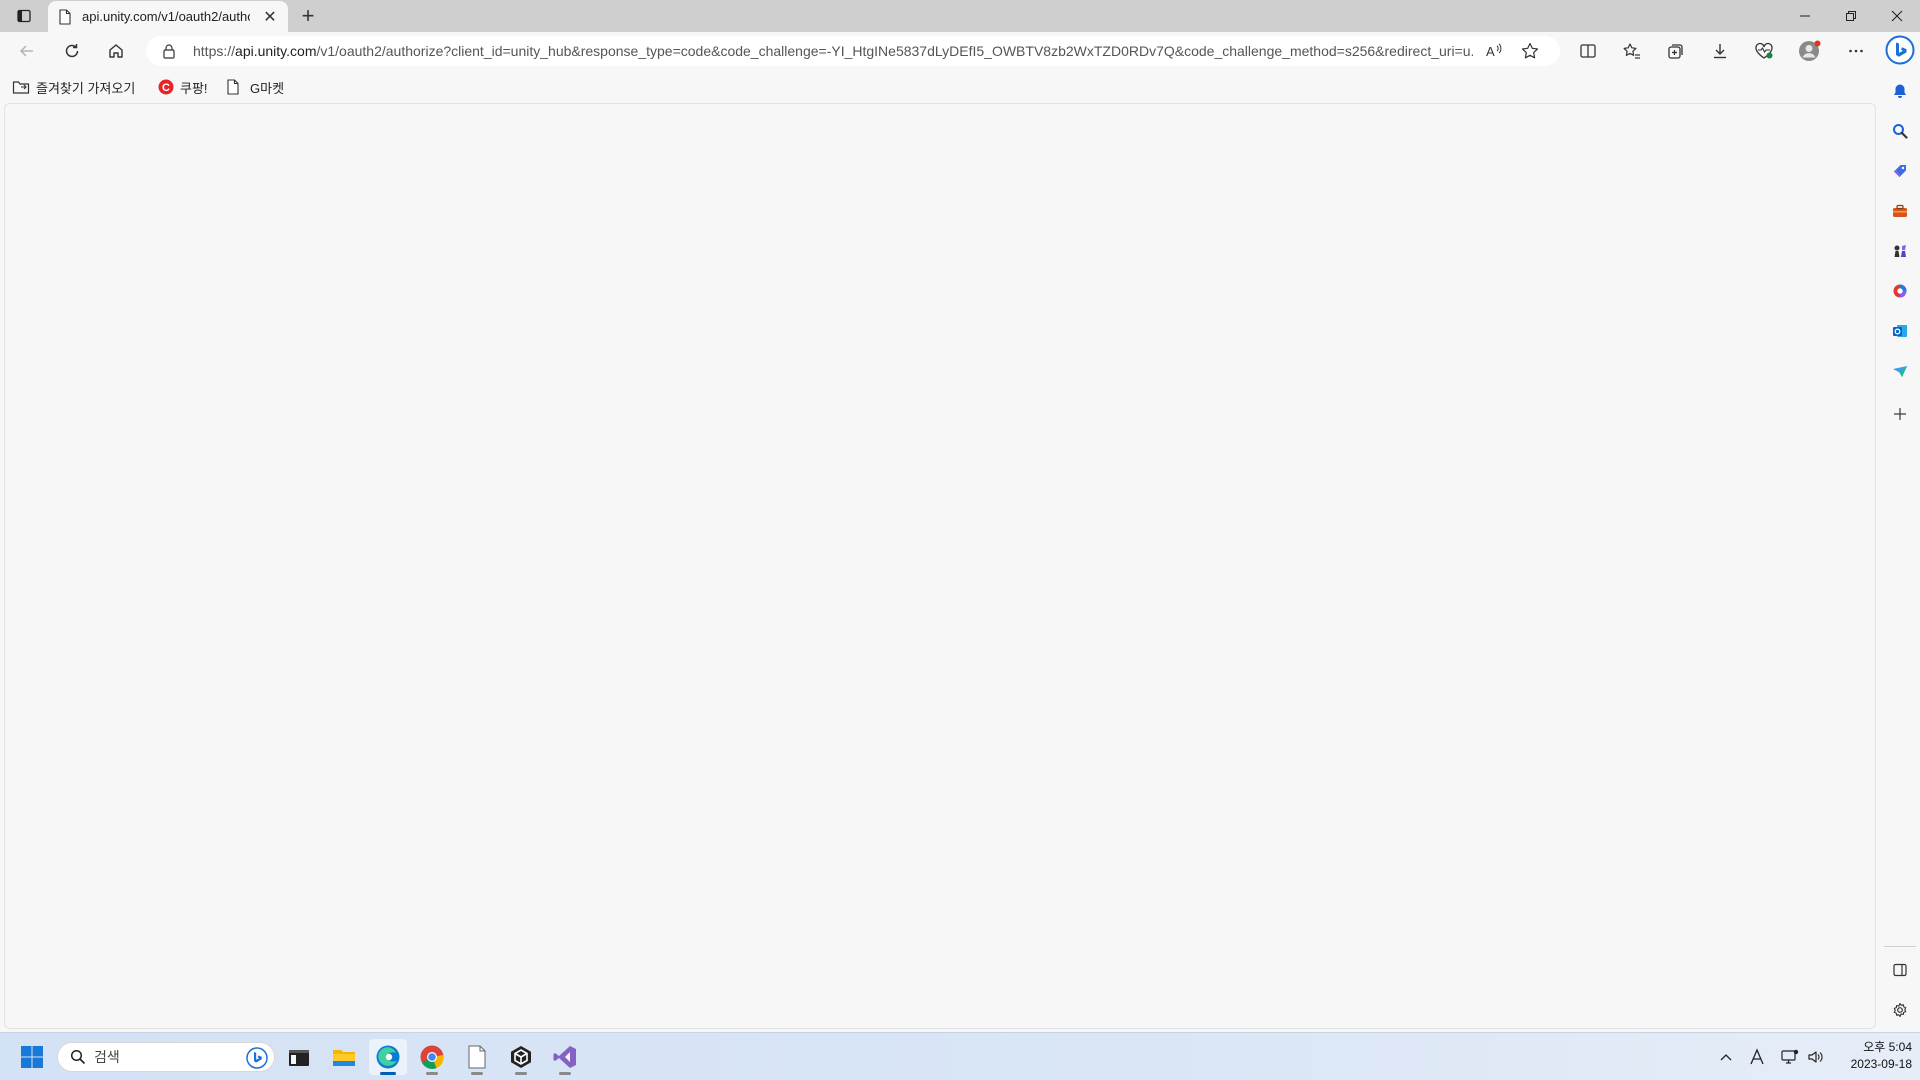 This screenshot has height=1080, width=1920. What do you see at coordinates (183, 87) in the screenshot?
I see `bookmark-coupang: C 쿠팡!` at bounding box center [183, 87].